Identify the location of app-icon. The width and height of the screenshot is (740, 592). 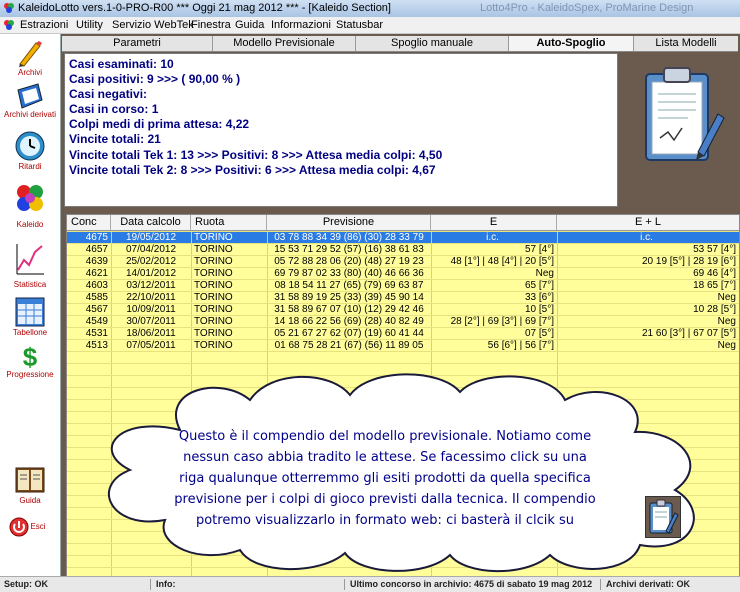
(9, 8).